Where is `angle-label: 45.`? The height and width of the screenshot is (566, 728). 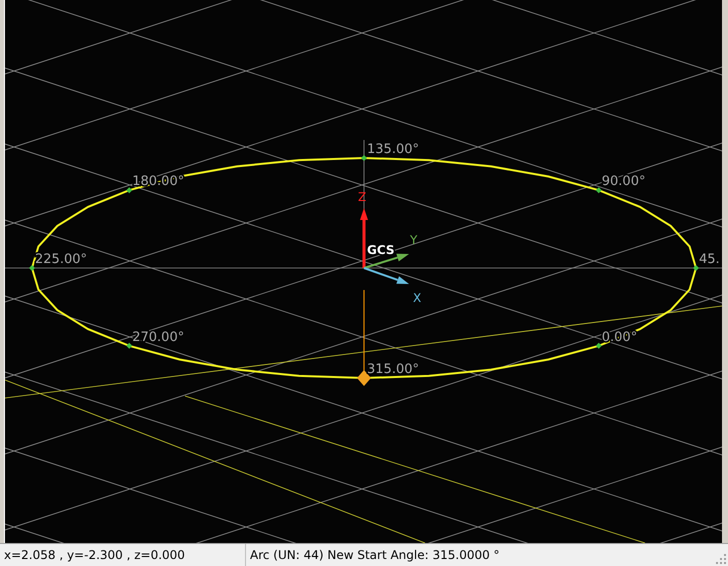 angle-label: 45. is located at coordinates (709, 259).